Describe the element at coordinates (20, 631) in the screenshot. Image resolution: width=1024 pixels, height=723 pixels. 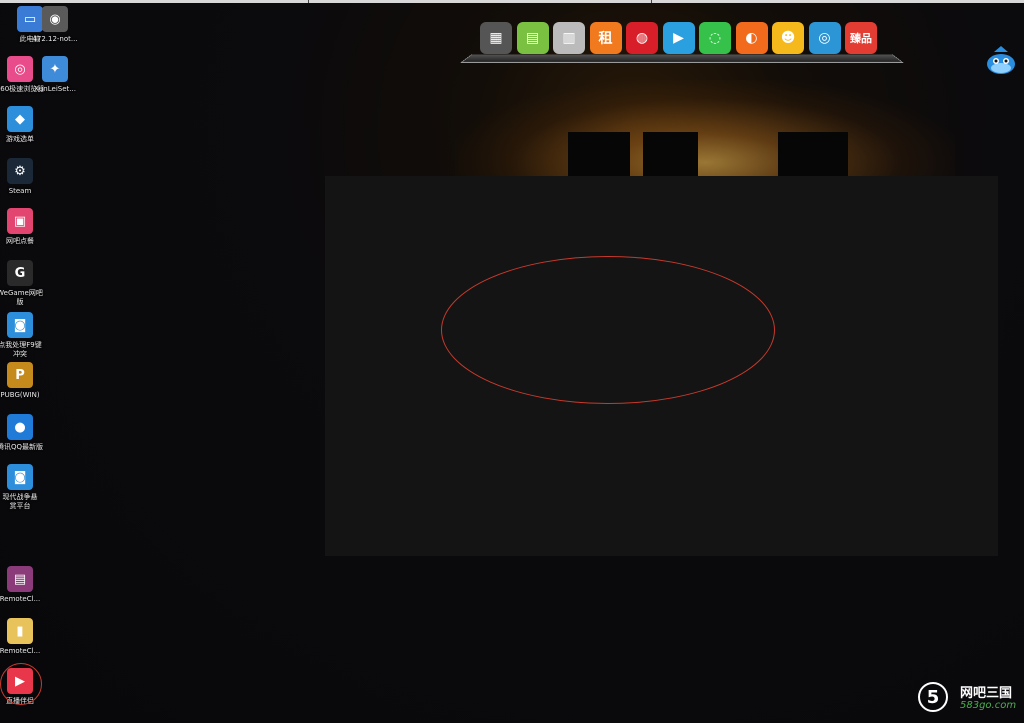
I see `folder-icon: ▮` at that location.